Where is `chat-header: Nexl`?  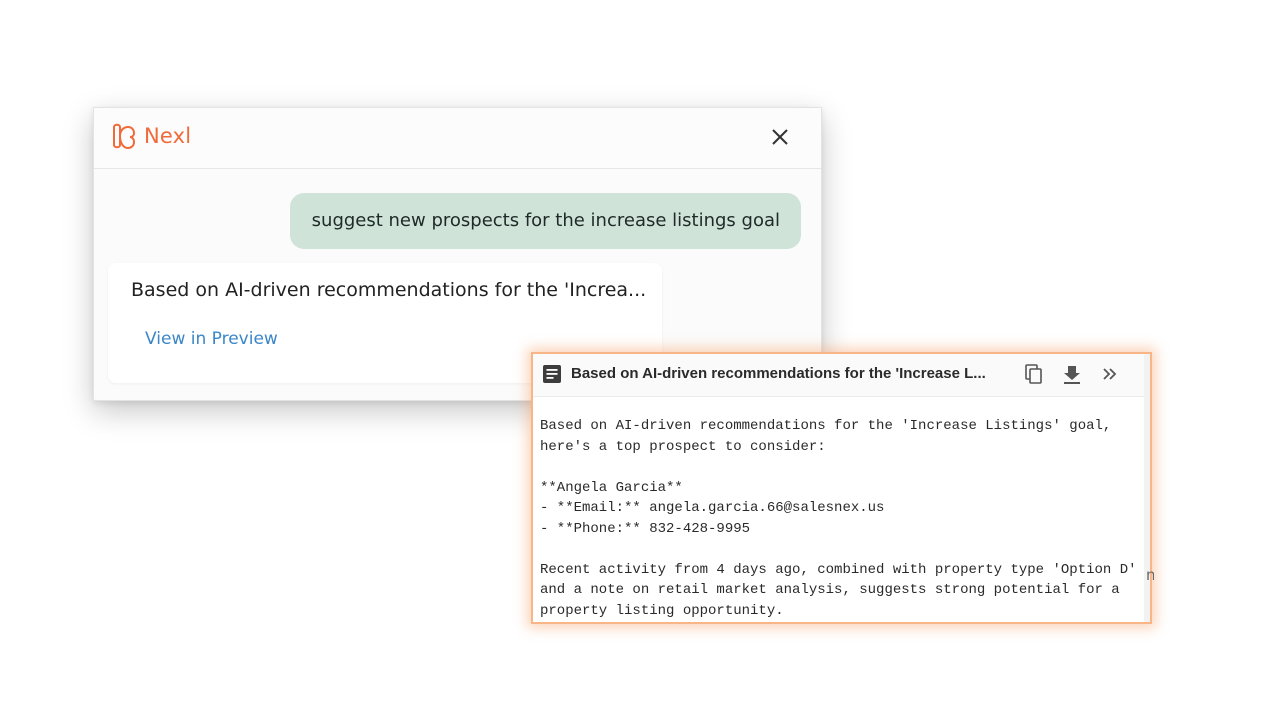
chat-header: Nexl is located at coordinates (457, 138).